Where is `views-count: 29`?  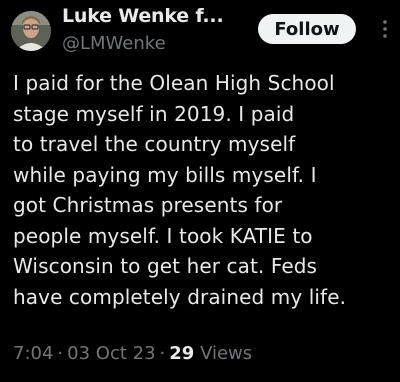 views-count: 29 is located at coordinates (182, 353).